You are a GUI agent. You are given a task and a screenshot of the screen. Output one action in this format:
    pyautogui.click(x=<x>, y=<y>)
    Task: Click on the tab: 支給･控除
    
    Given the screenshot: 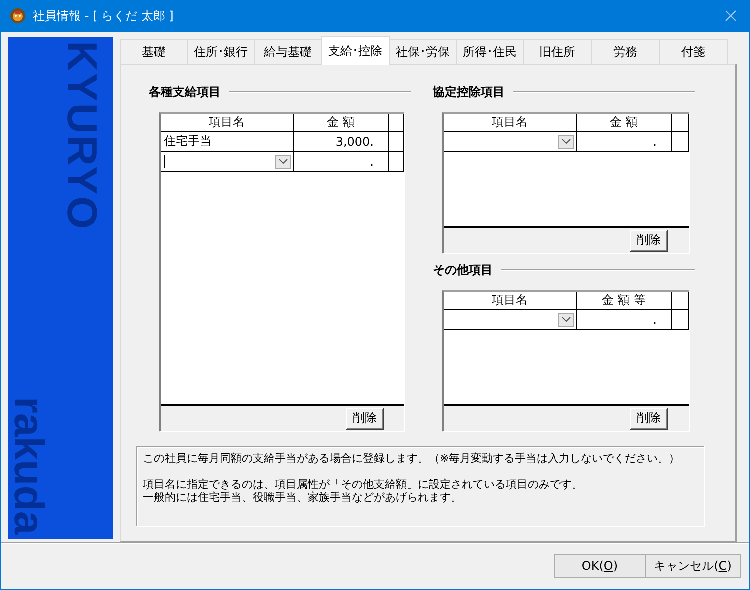 What is the action you would take?
    pyautogui.click(x=355, y=50)
    